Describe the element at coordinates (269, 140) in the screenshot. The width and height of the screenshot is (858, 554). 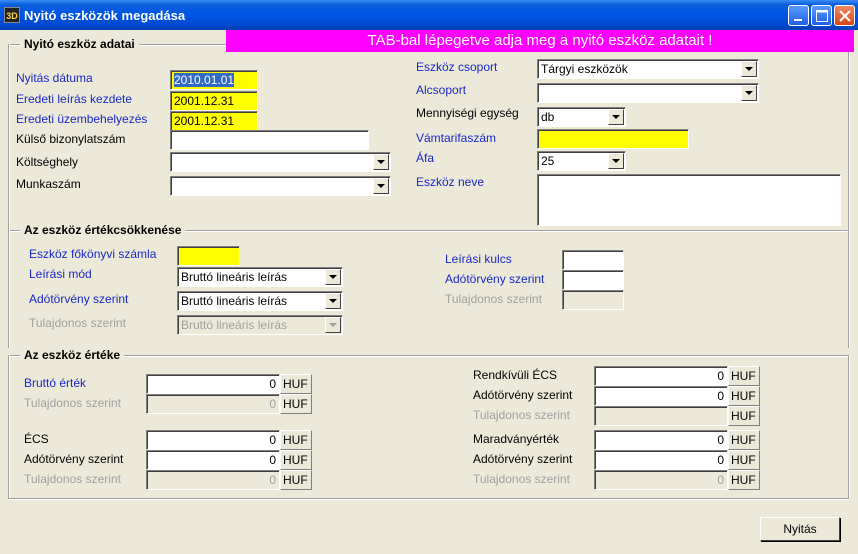
I see `kulso-bizonylat-field` at that location.